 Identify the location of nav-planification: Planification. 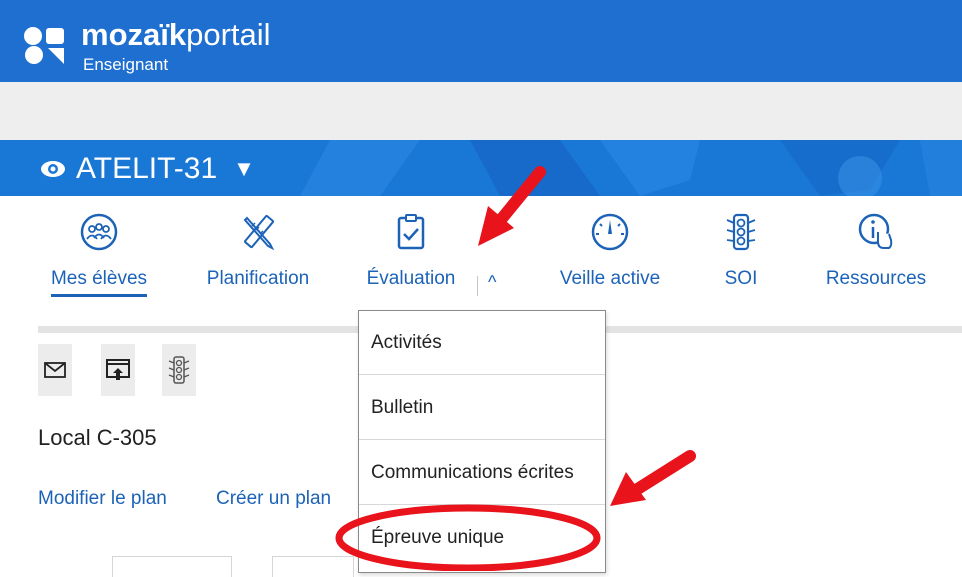
(258, 248).